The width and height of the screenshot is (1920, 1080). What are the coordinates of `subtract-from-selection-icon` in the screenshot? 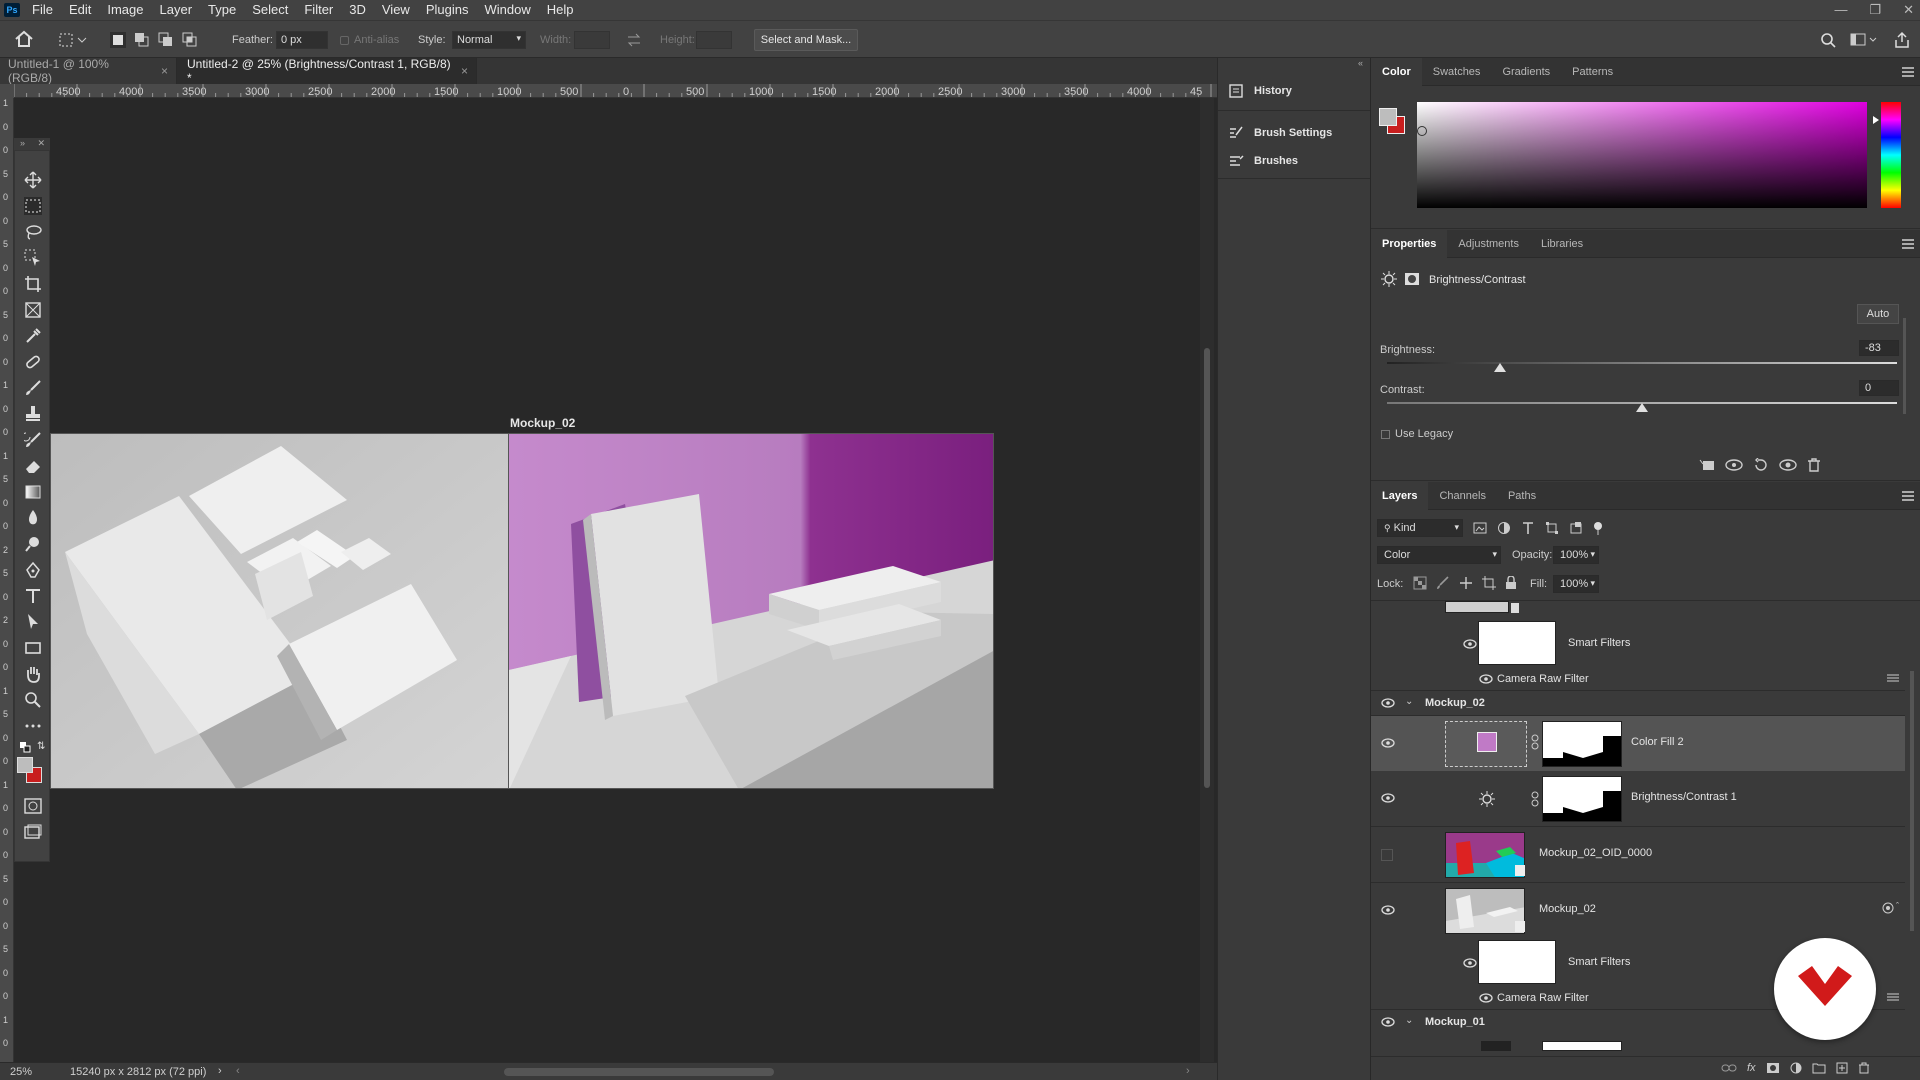 It's located at (166, 40).